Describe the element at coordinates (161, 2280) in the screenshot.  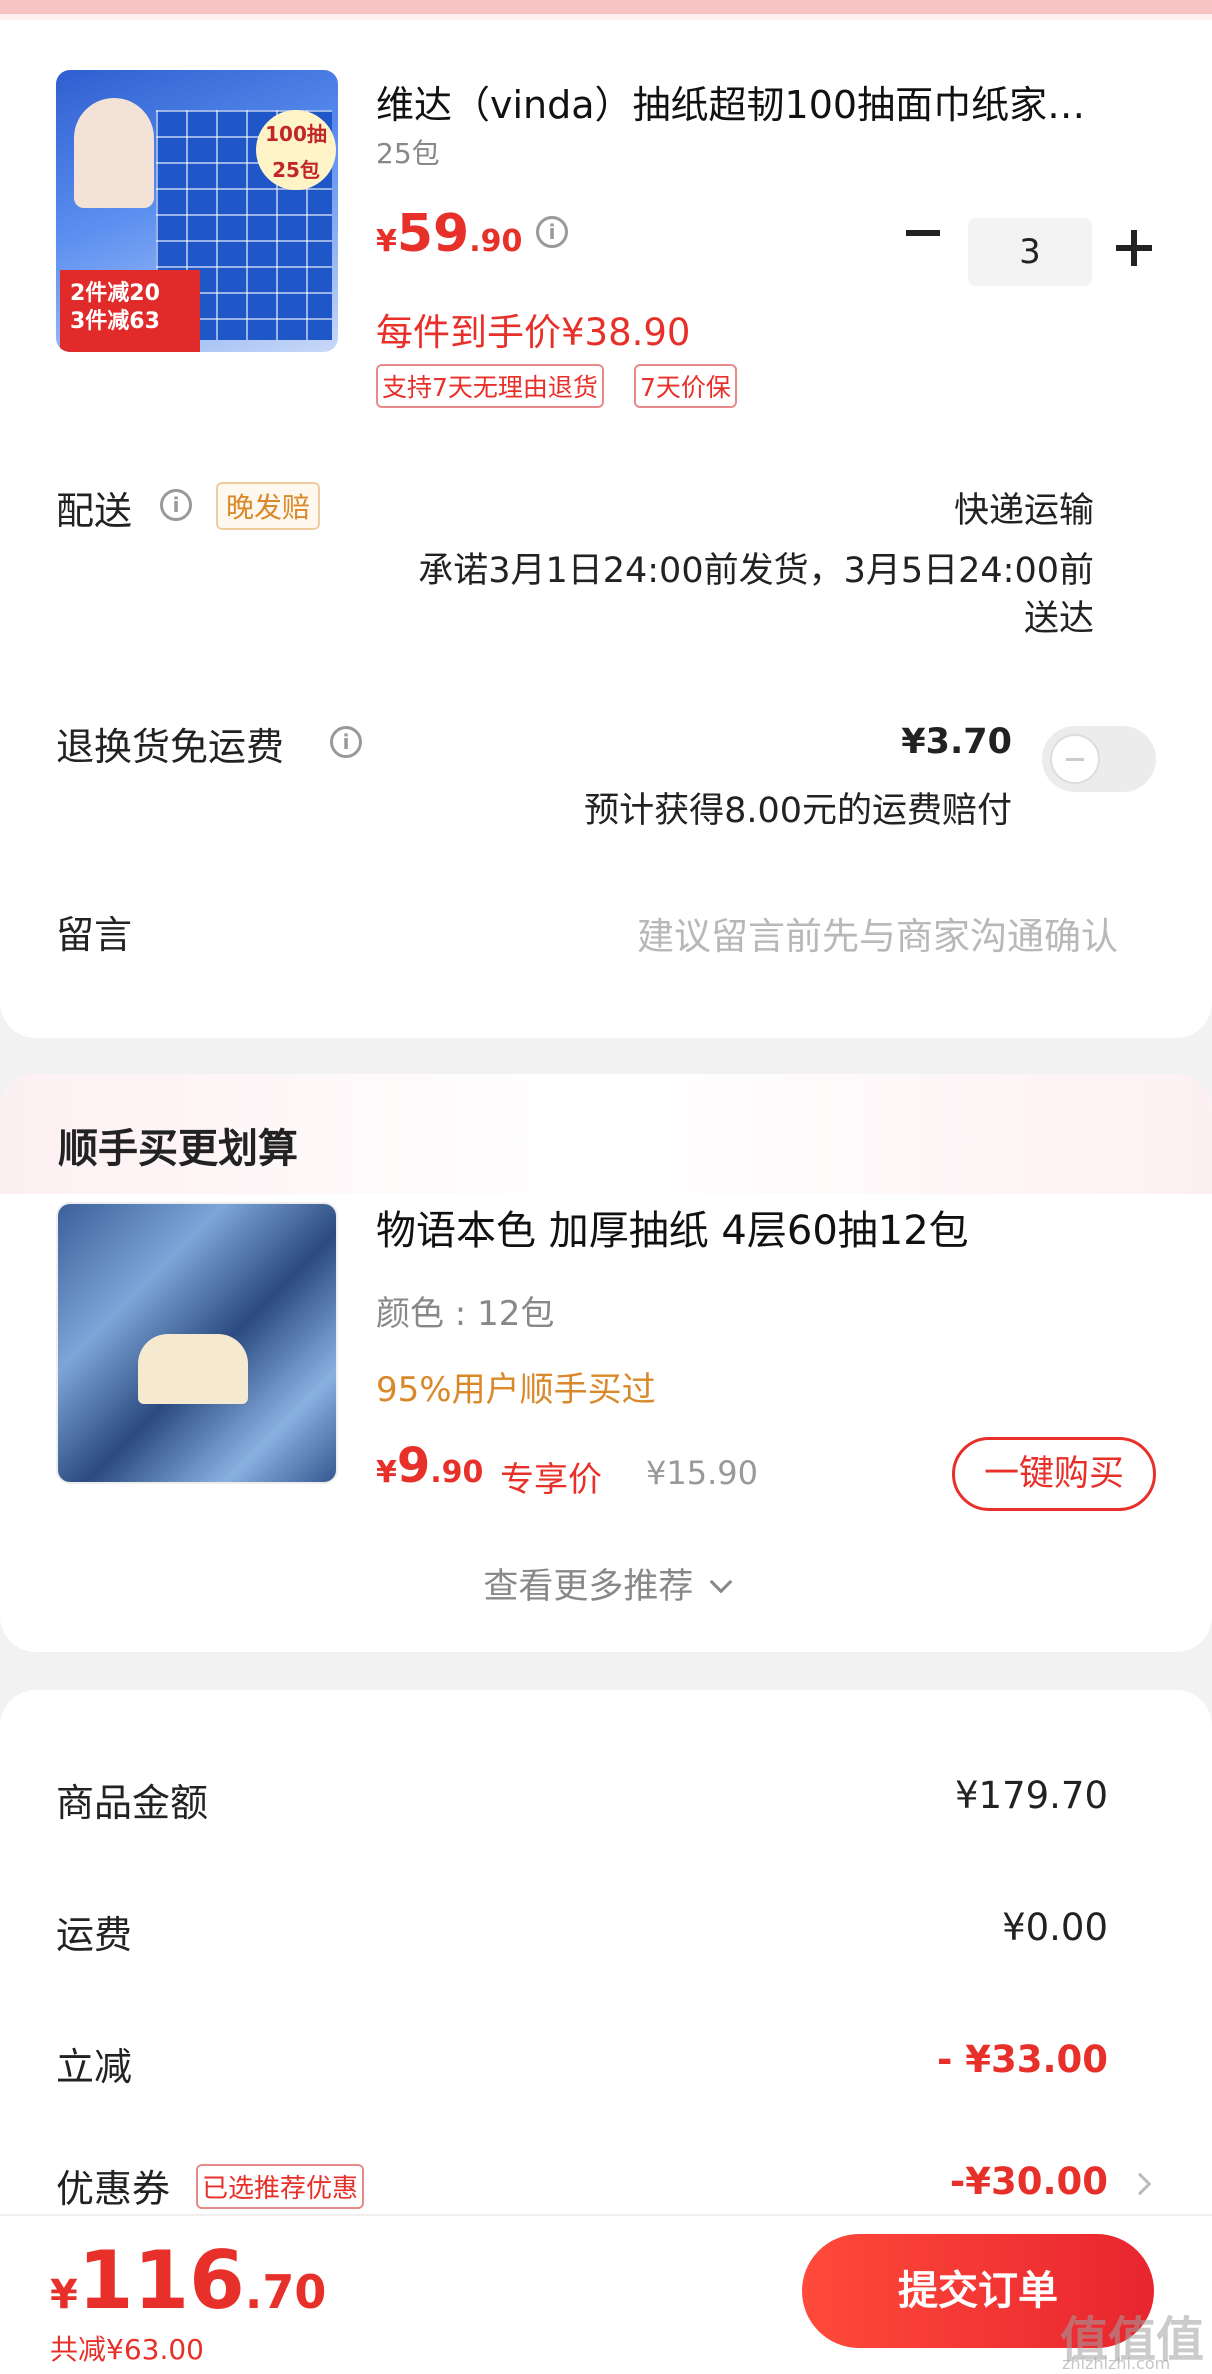
I see `total-price-integer: 116` at that location.